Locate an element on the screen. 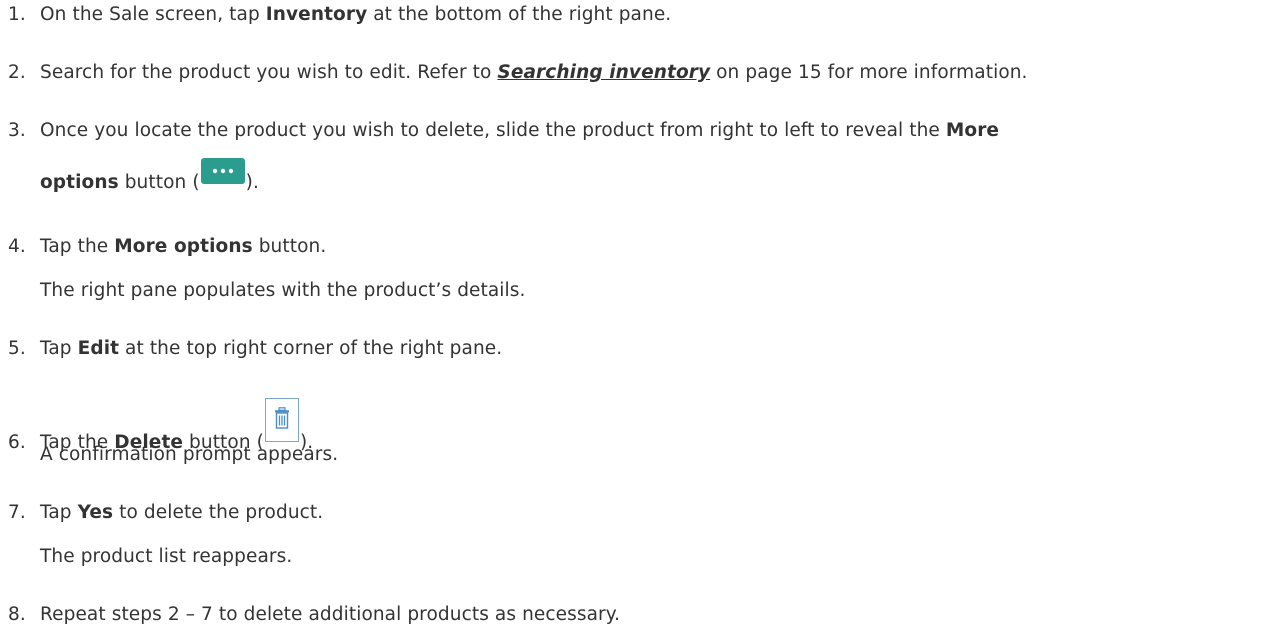 This screenshot has height=638, width=1288. step-7: 7. Tap Yes to delete the product. is located at coordinates (645, 512).